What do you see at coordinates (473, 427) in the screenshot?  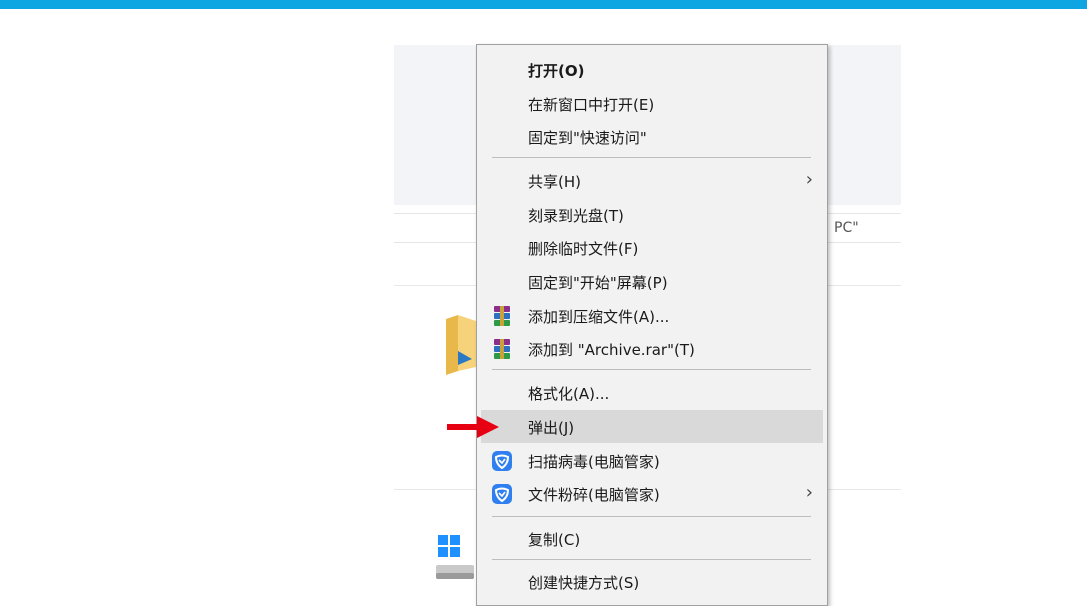 I see `annotation-arrow-icon` at bounding box center [473, 427].